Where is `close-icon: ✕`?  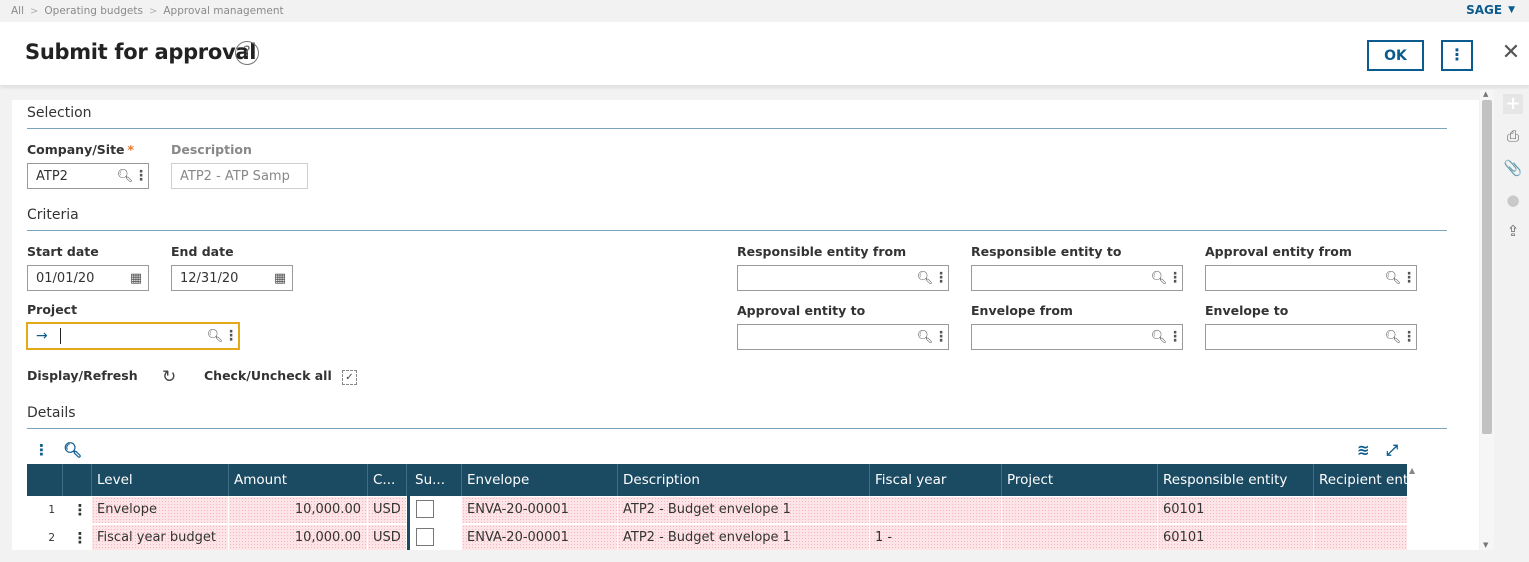
close-icon: ✕ is located at coordinates (1511, 53).